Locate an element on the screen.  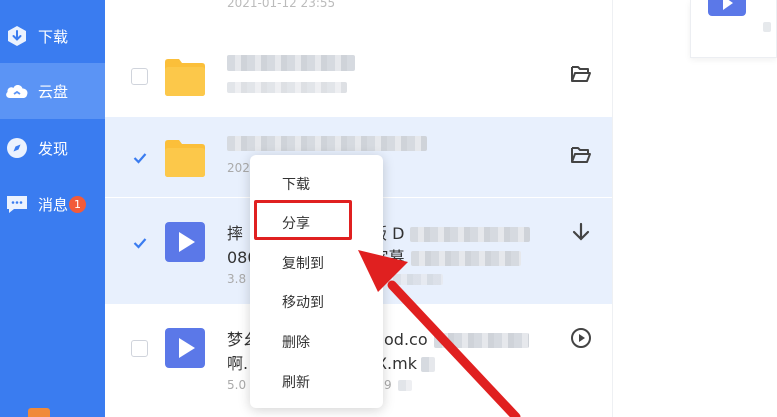
download-icon is located at coordinates (17, 36).